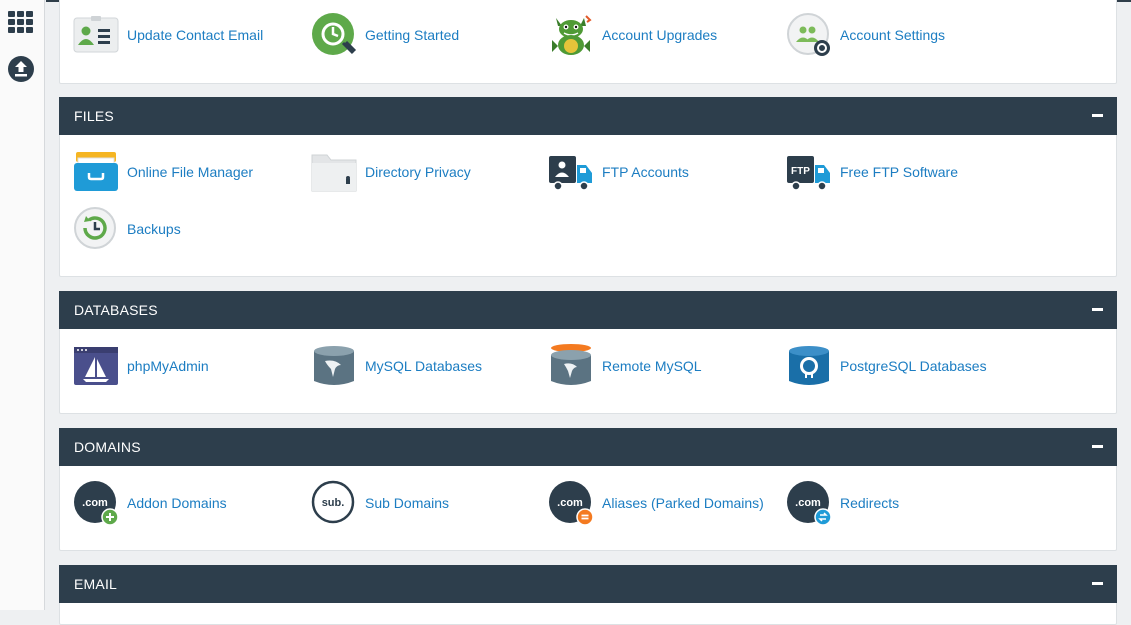 Image resolution: width=1131 pixels, height=625 pixels. I want to click on mysql-databases-item: MySQL Databases, so click(396, 366).